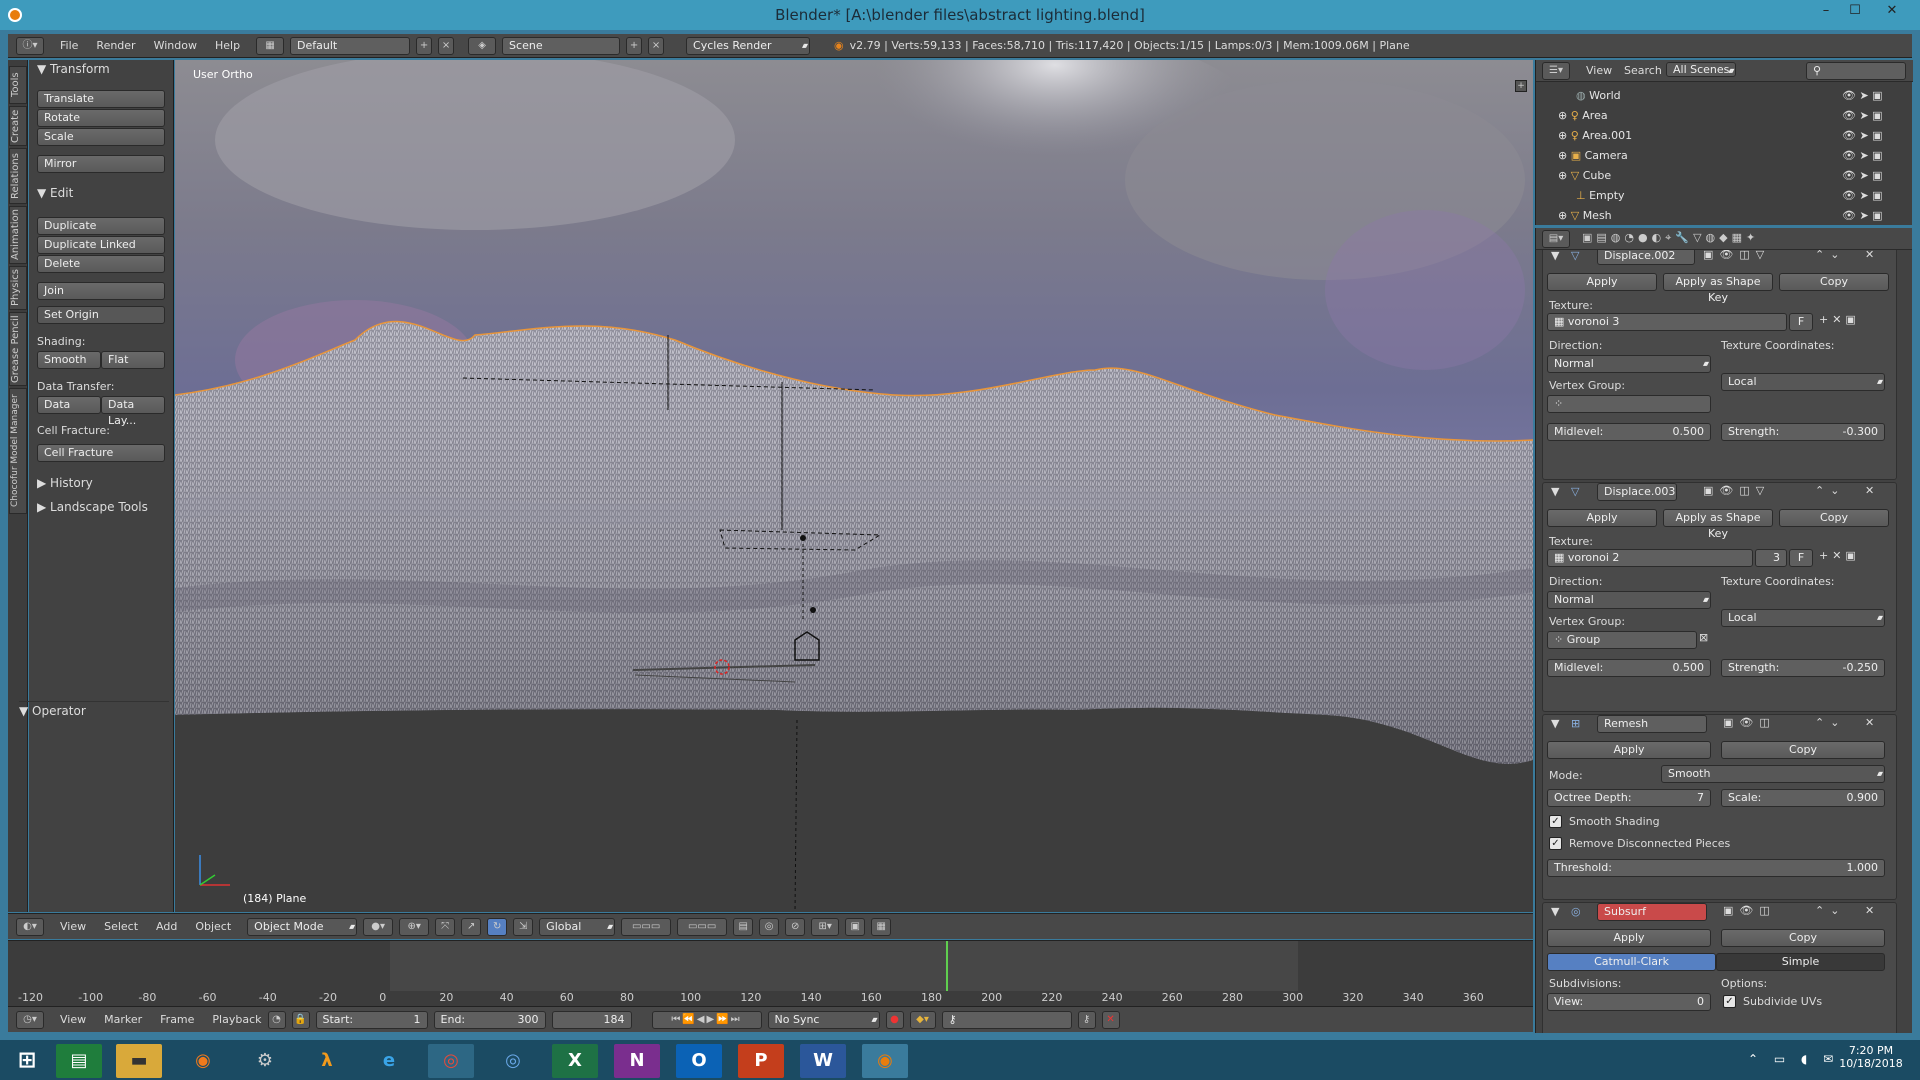 The image size is (1920, 1080). I want to click on visibility-toggles: 👁 ➤ ▣ 👁 ➤ ▣ 👁 ➤ ▣ 👁 ➤ ▣ 👁 ➤ ▣ 👁 ➤ ▣ 👁 ➤ ▣, so click(1872, 156).